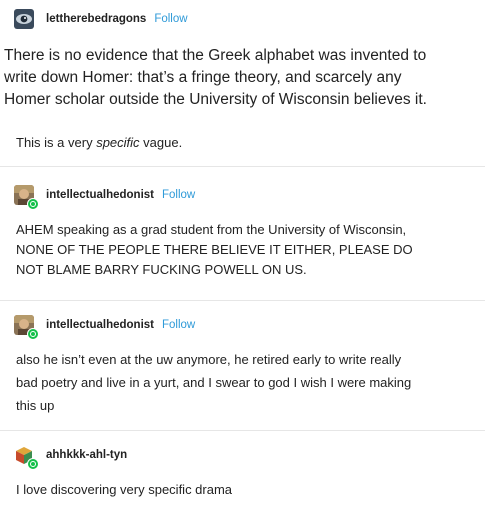 Image resolution: width=485 pixels, height=512 pixels. Describe the element at coordinates (243, 143) in the screenshot. I see `post-body: This is a very specific vague.` at that location.